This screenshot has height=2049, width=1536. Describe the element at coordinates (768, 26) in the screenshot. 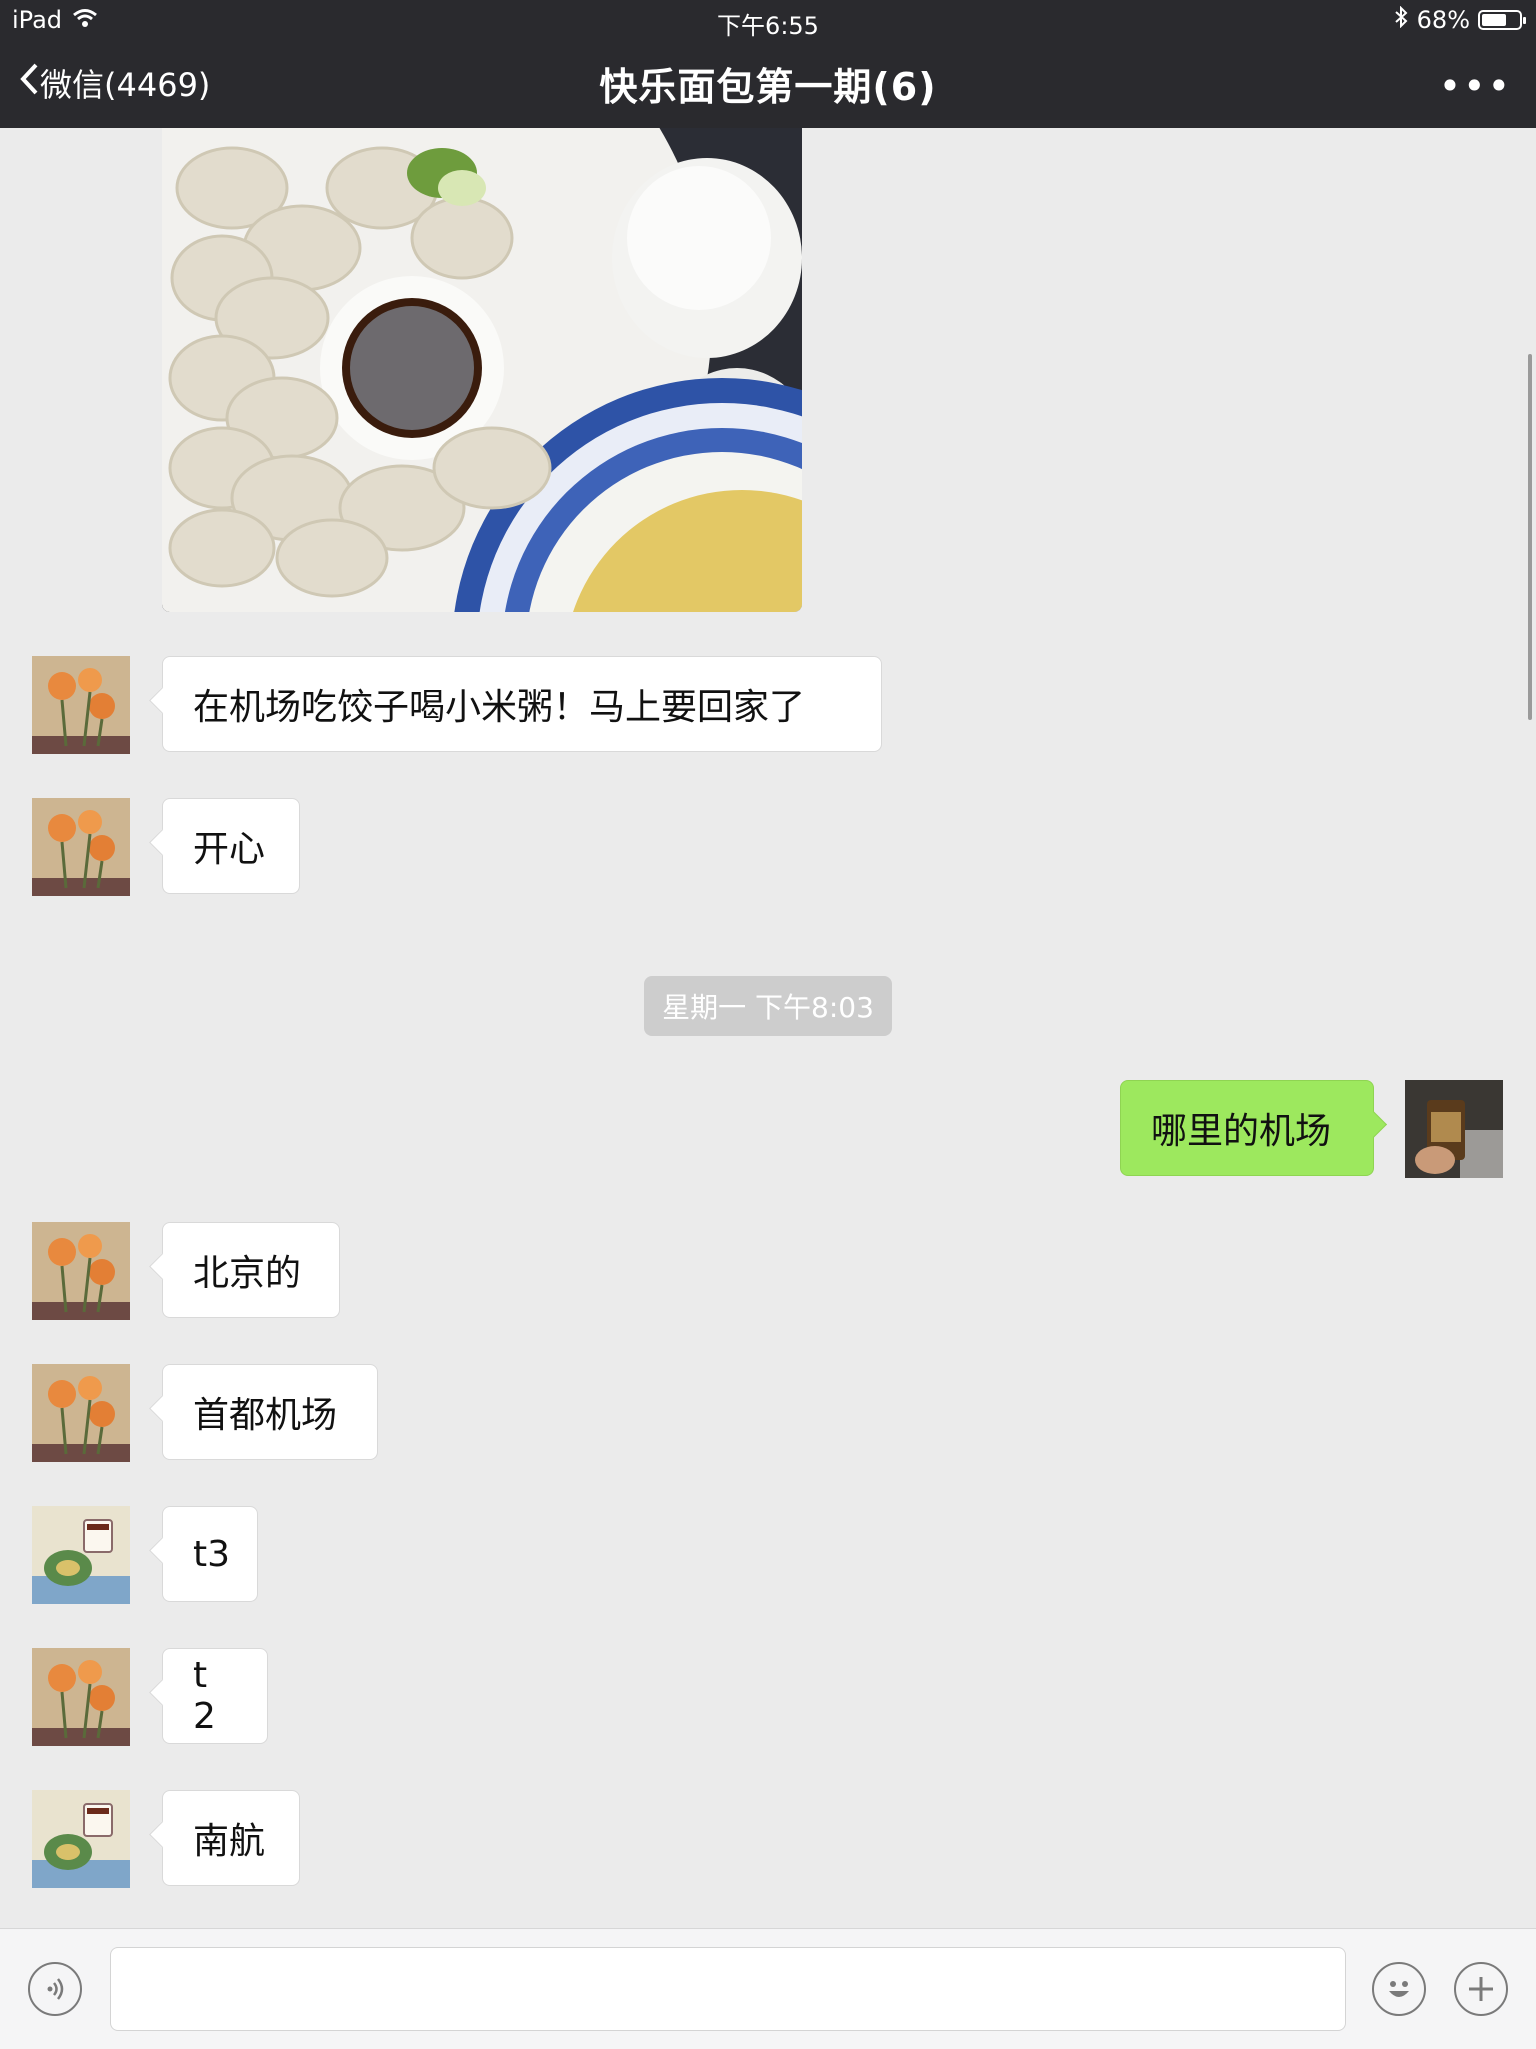

I see `status-time: 下午6:55` at that location.